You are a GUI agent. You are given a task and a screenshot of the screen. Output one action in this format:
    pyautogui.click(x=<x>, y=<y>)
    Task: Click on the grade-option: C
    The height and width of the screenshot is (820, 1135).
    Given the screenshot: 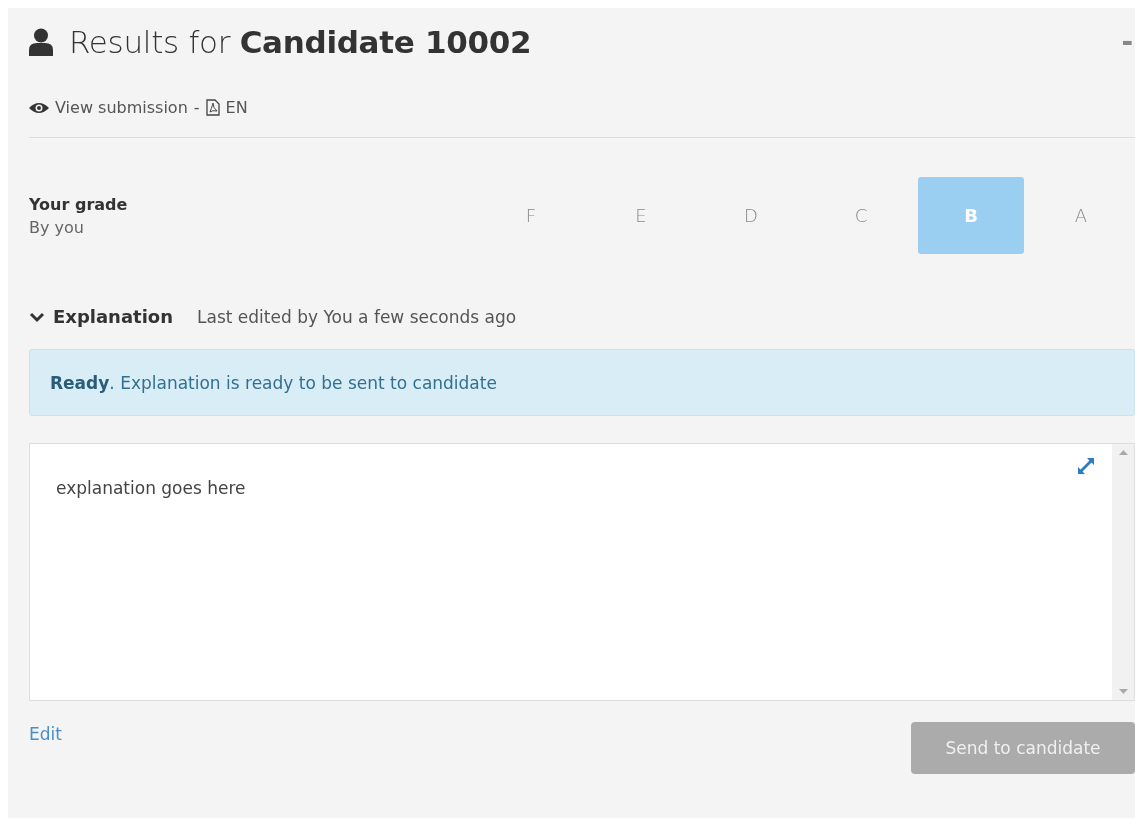 What is the action you would take?
    pyautogui.click(x=861, y=215)
    